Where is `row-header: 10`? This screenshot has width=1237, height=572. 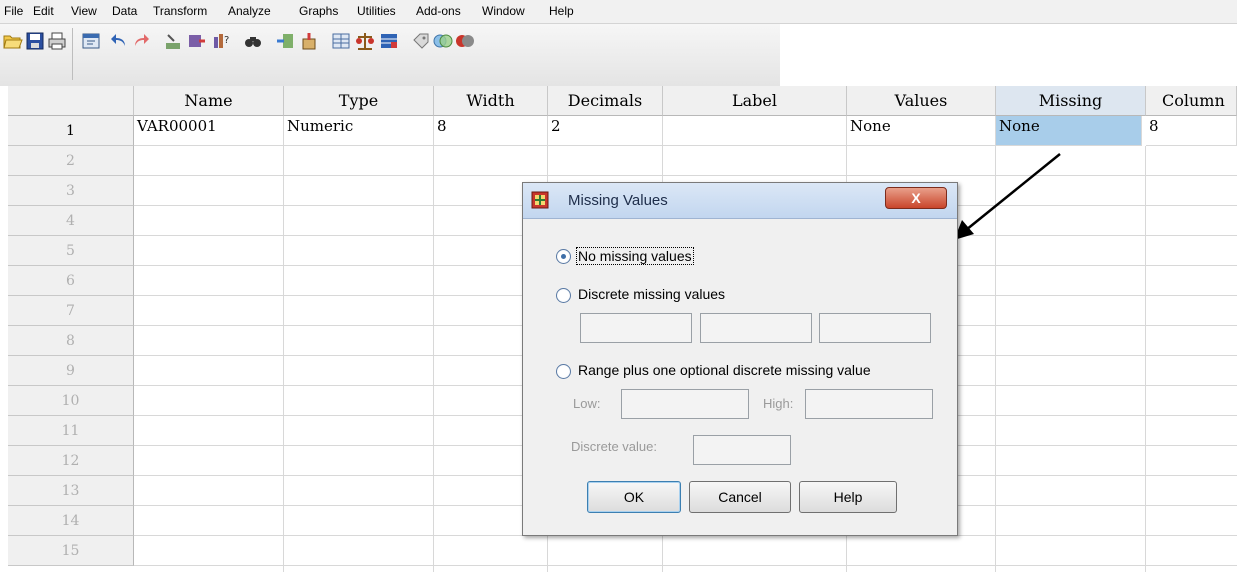 row-header: 10 is located at coordinates (71, 401).